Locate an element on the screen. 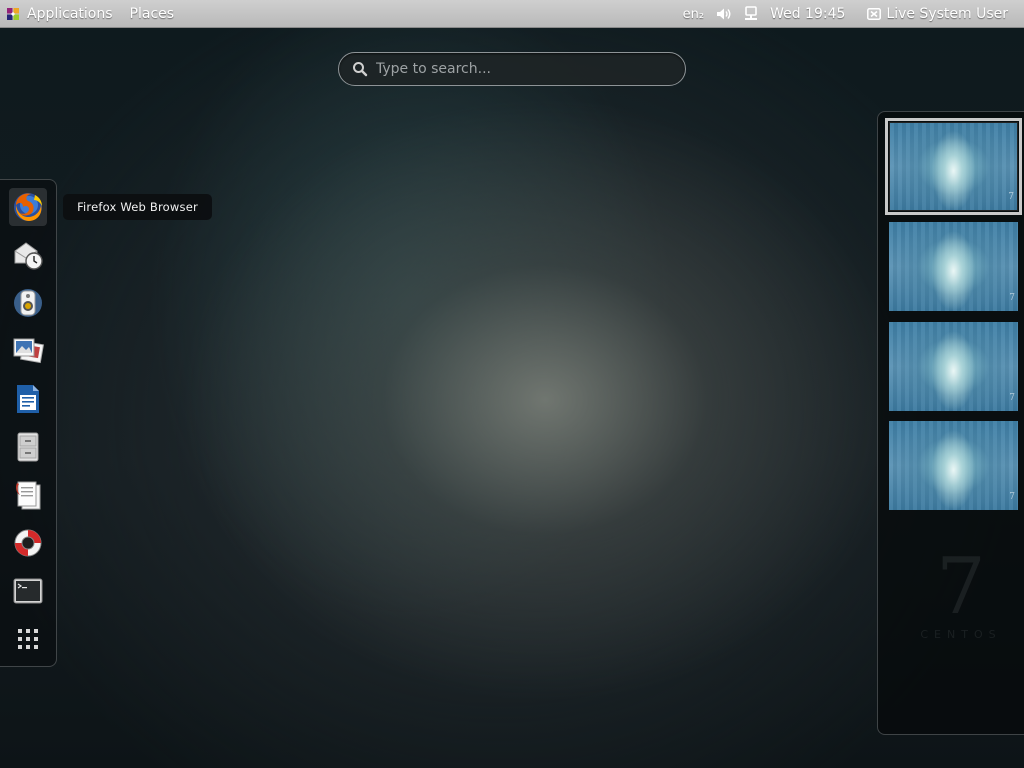  volume-icon is located at coordinates (724, 14).